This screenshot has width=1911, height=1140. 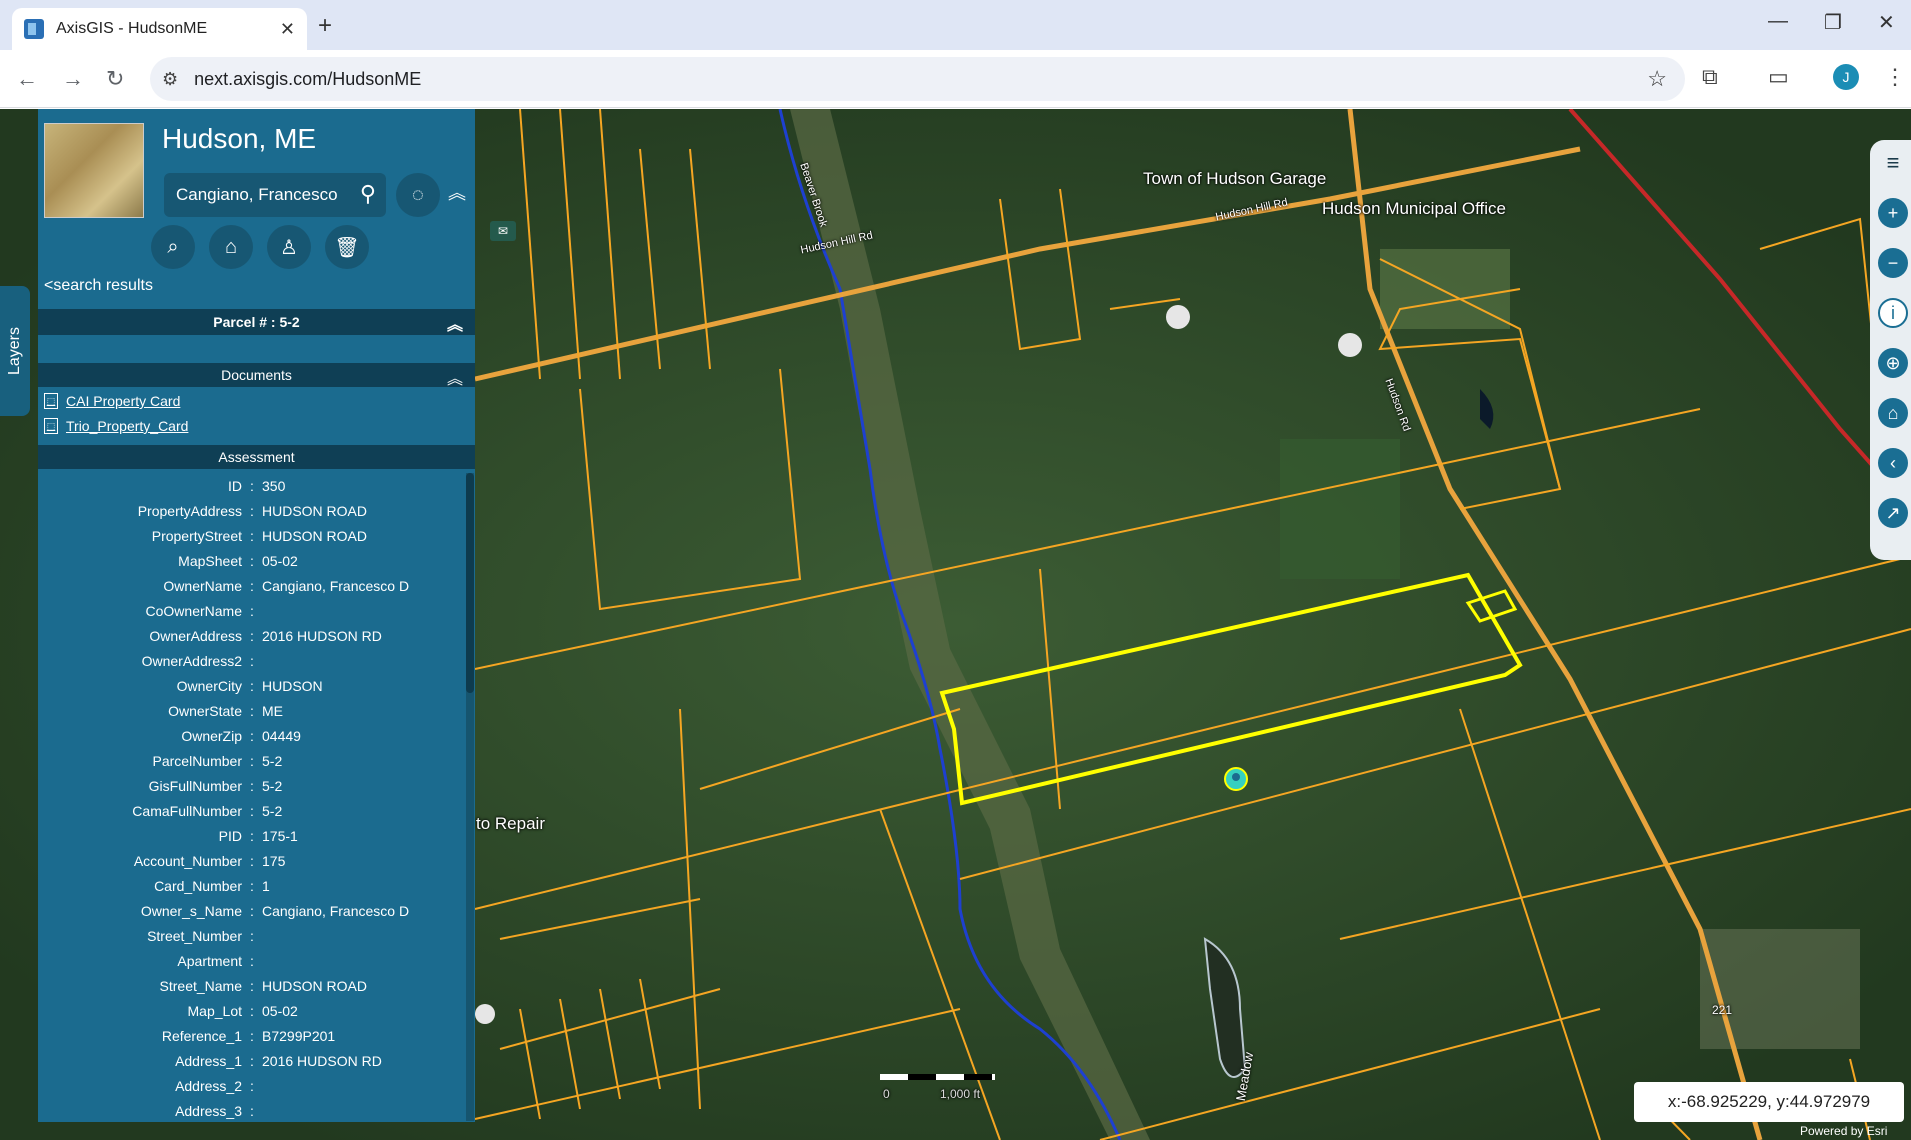 What do you see at coordinates (280, 1010) in the screenshot?
I see `field-value: 05-02` at bounding box center [280, 1010].